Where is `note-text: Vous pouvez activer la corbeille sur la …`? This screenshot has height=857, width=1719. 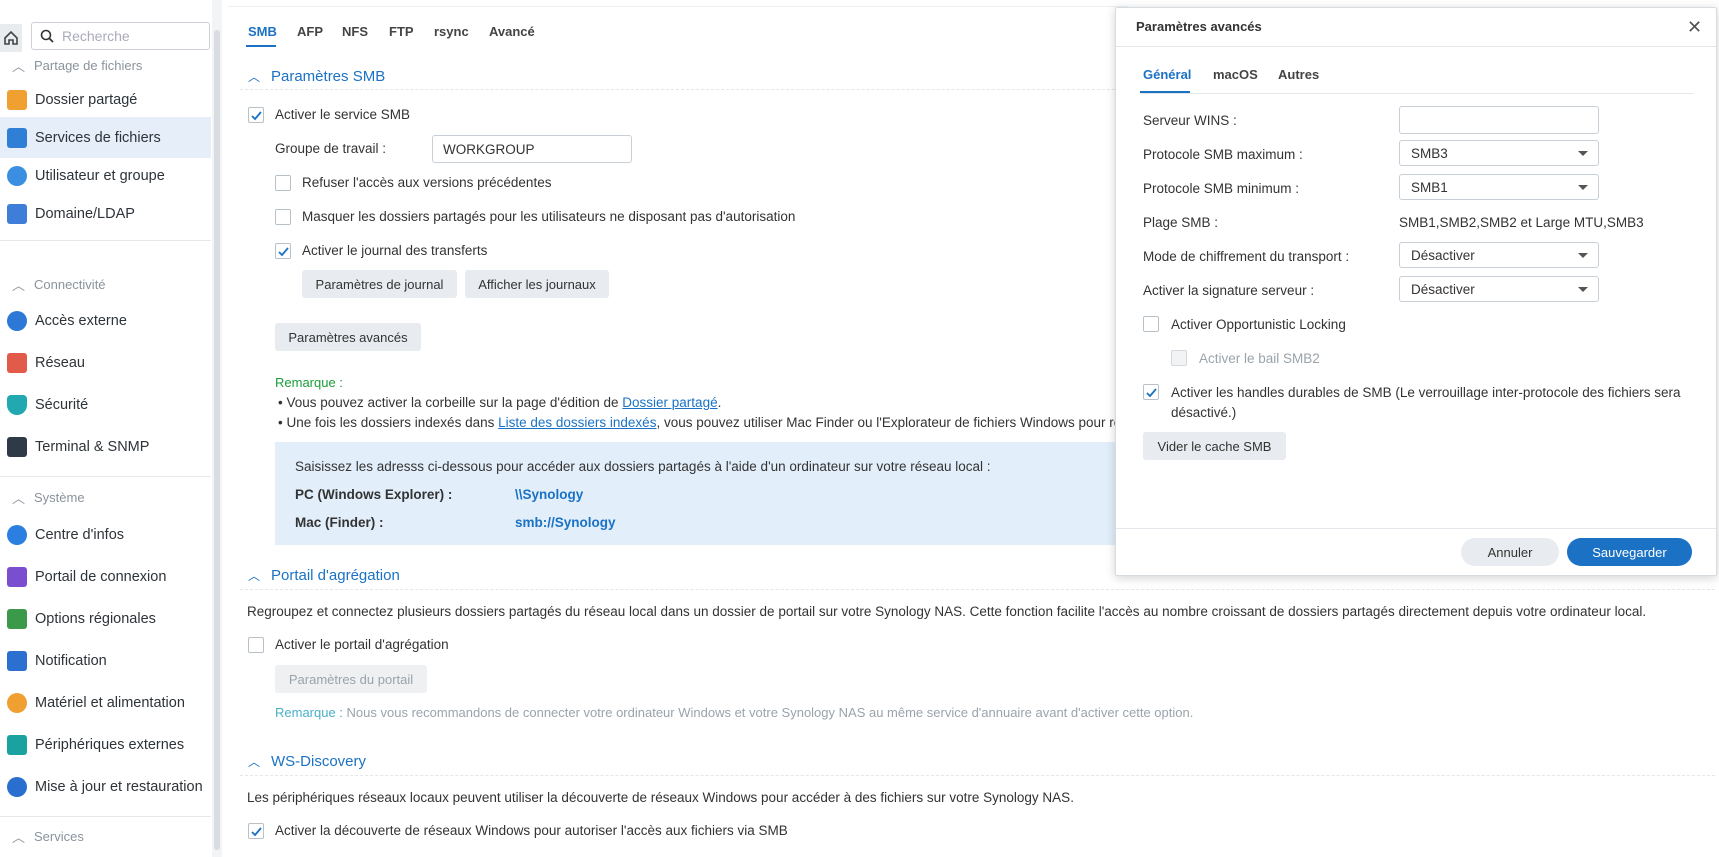
note-text: Vous pouvez activer la corbeille sur la … is located at coordinates (454, 402).